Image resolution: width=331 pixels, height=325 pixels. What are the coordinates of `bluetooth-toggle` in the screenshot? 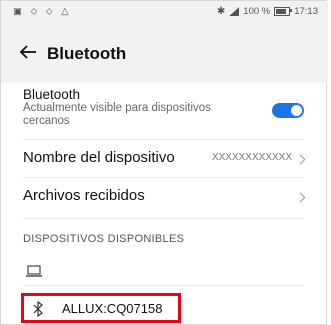 It's located at (288, 110).